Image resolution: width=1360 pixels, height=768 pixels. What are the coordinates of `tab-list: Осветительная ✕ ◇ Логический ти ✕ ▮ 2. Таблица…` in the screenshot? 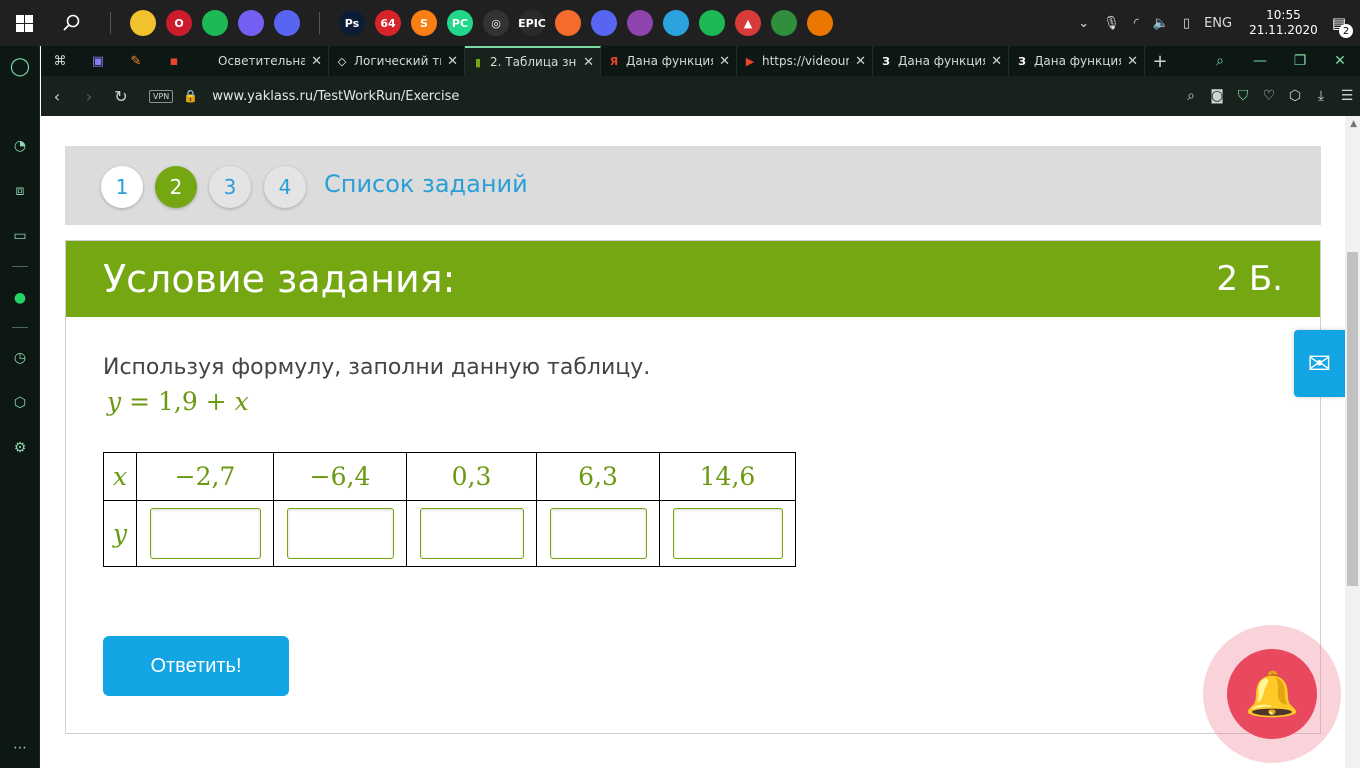 It's located at (669, 61).